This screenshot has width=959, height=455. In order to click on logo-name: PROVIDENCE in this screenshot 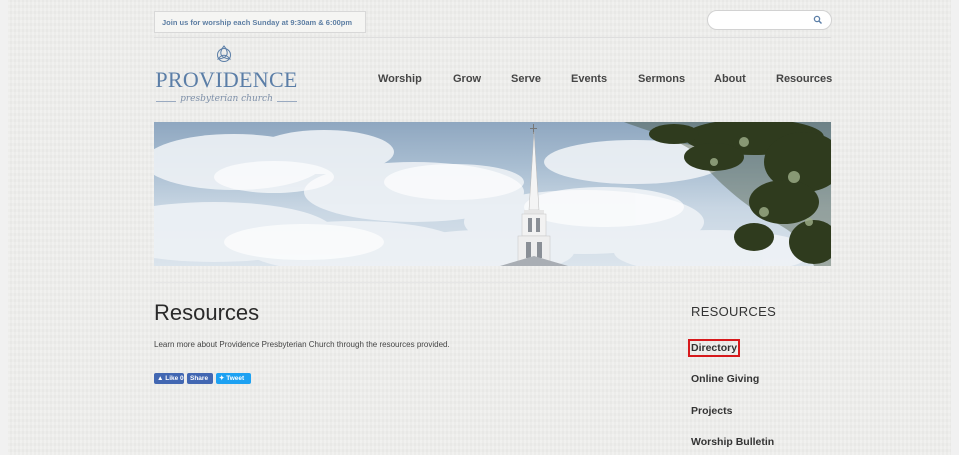, I will do `click(226, 79)`.